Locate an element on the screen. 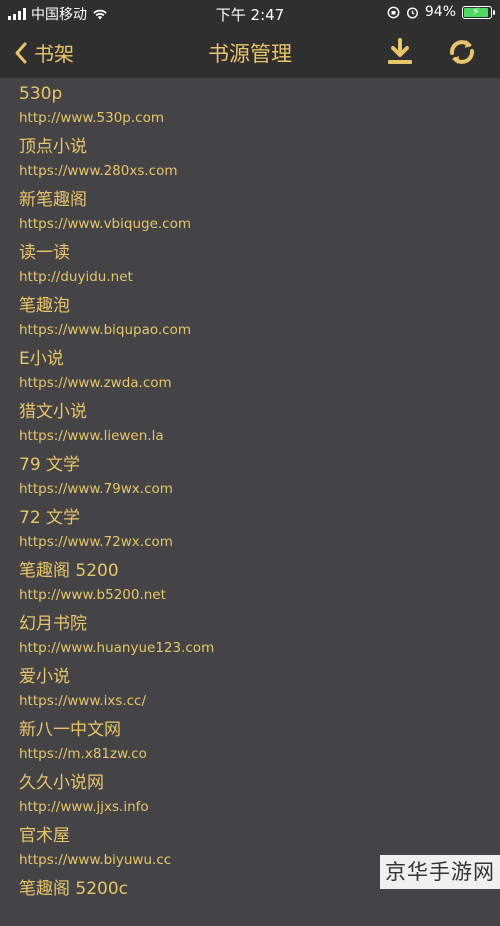  chevron-left-icon is located at coordinates (21, 52).